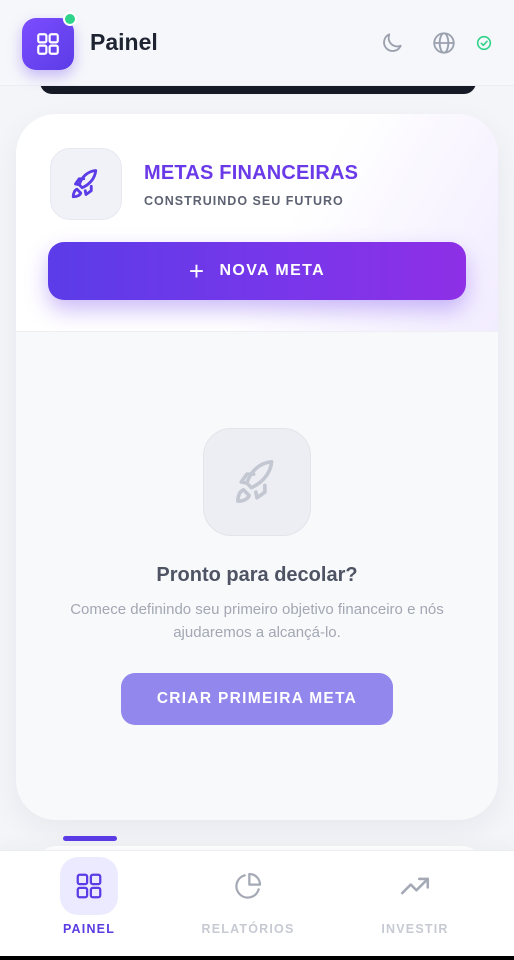  I want to click on section-icon-box, so click(86, 184).